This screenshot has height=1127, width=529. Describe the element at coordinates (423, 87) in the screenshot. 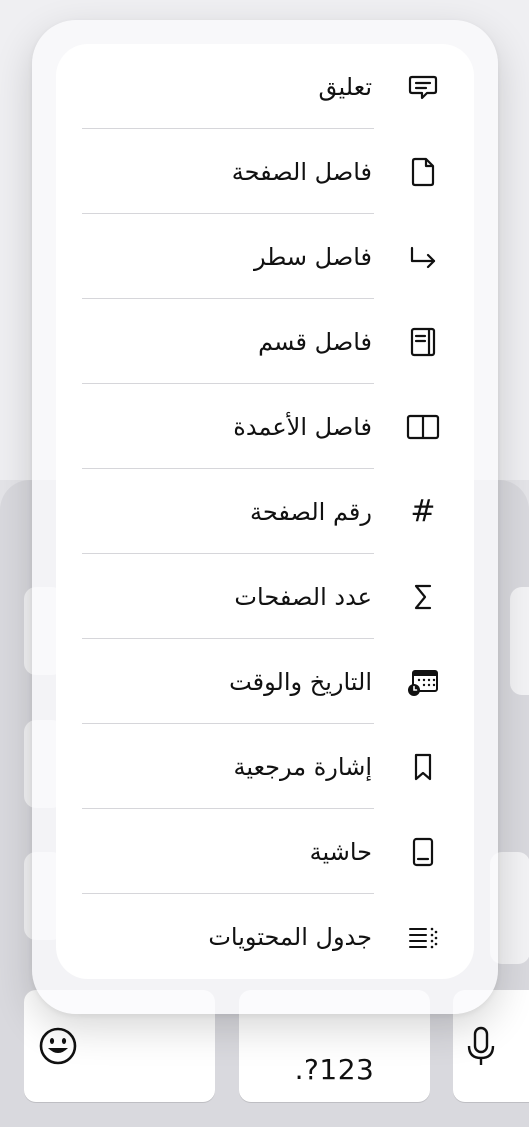

I see `comment-icon` at that location.